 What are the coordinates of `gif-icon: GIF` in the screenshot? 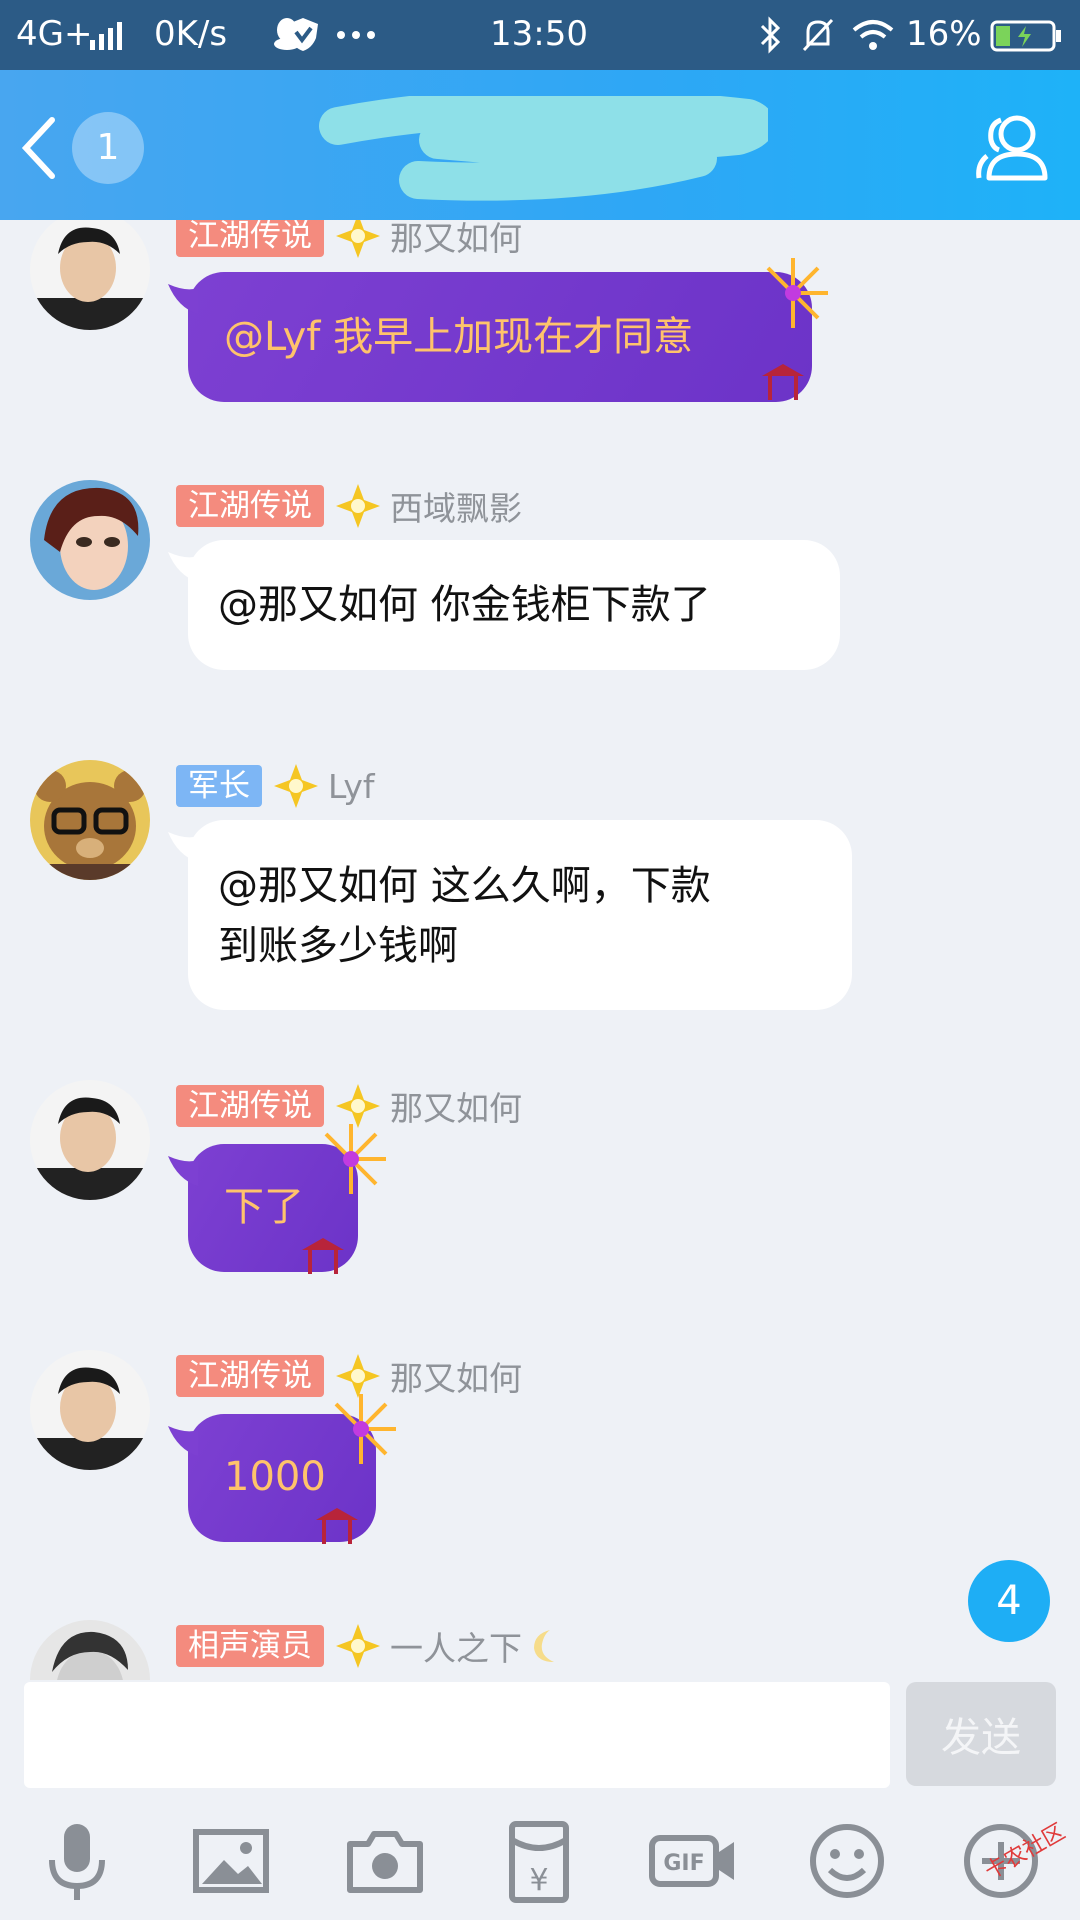 It's located at (693, 1861).